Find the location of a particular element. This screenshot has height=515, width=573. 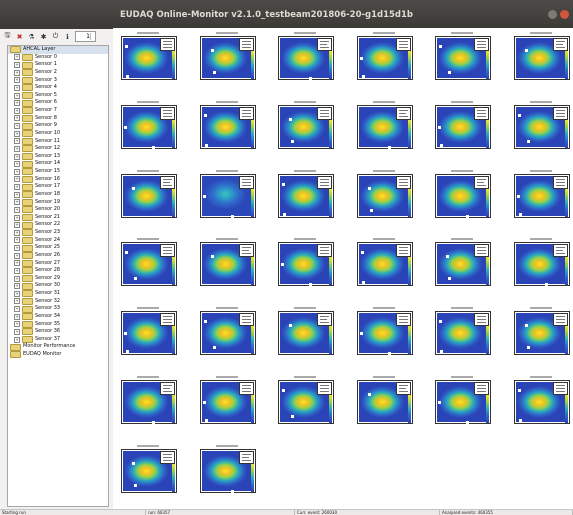

tree-item-sensor: + Sensor 2 is located at coordinates (58, 73).